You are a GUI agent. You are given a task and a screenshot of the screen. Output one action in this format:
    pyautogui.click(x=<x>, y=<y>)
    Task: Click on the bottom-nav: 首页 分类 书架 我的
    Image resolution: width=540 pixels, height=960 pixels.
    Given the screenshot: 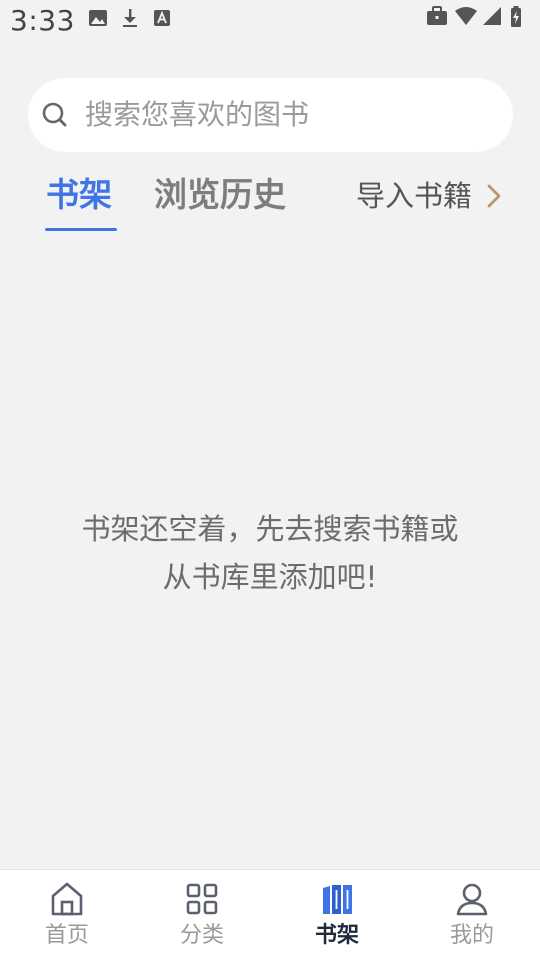 What is the action you would take?
    pyautogui.click(x=270, y=914)
    